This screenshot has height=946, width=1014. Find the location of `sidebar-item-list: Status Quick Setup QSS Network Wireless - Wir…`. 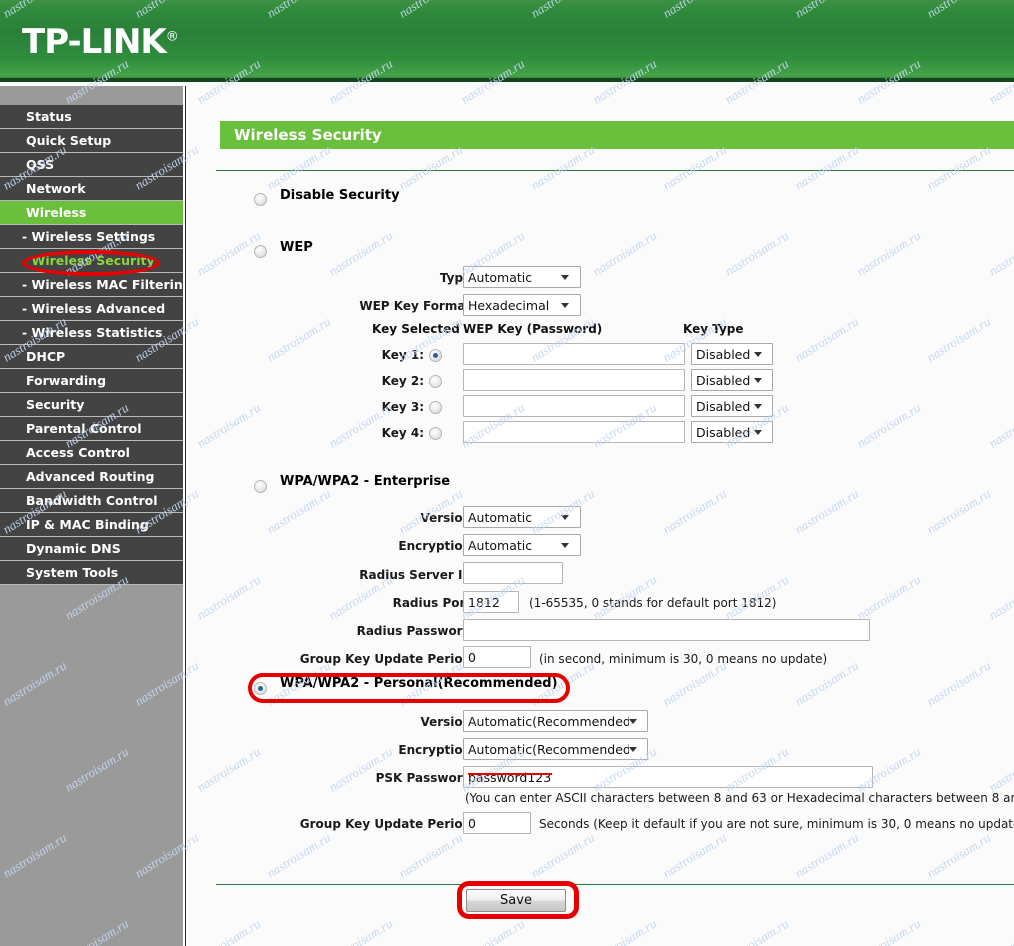

sidebar-item-list: Status Quick Setup QSS Network Wireless - Wir… is located at coordinates (91, 345).